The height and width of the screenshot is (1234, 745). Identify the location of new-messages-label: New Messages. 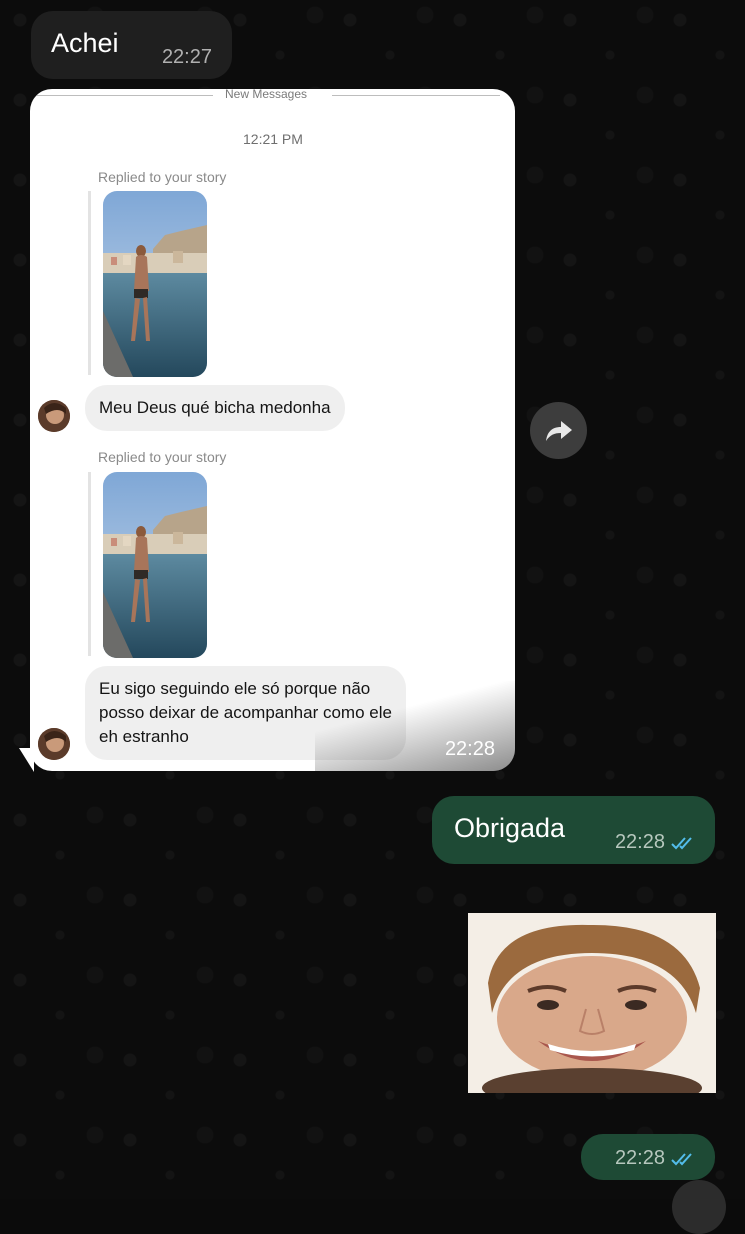
(266, 95).